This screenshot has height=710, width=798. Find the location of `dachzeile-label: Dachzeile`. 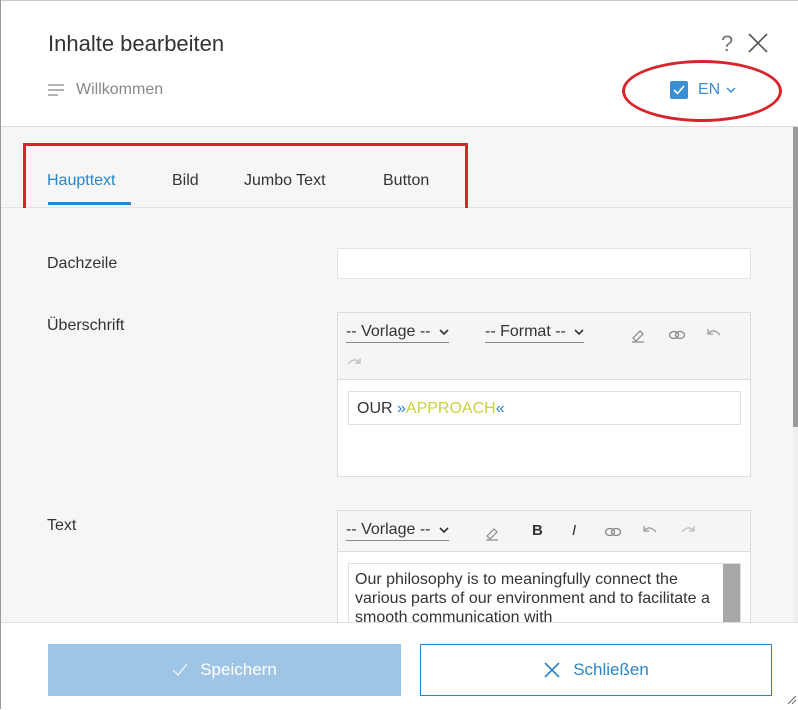

dachzeile-label: Dachzeile is located at coordinates (82, 263).